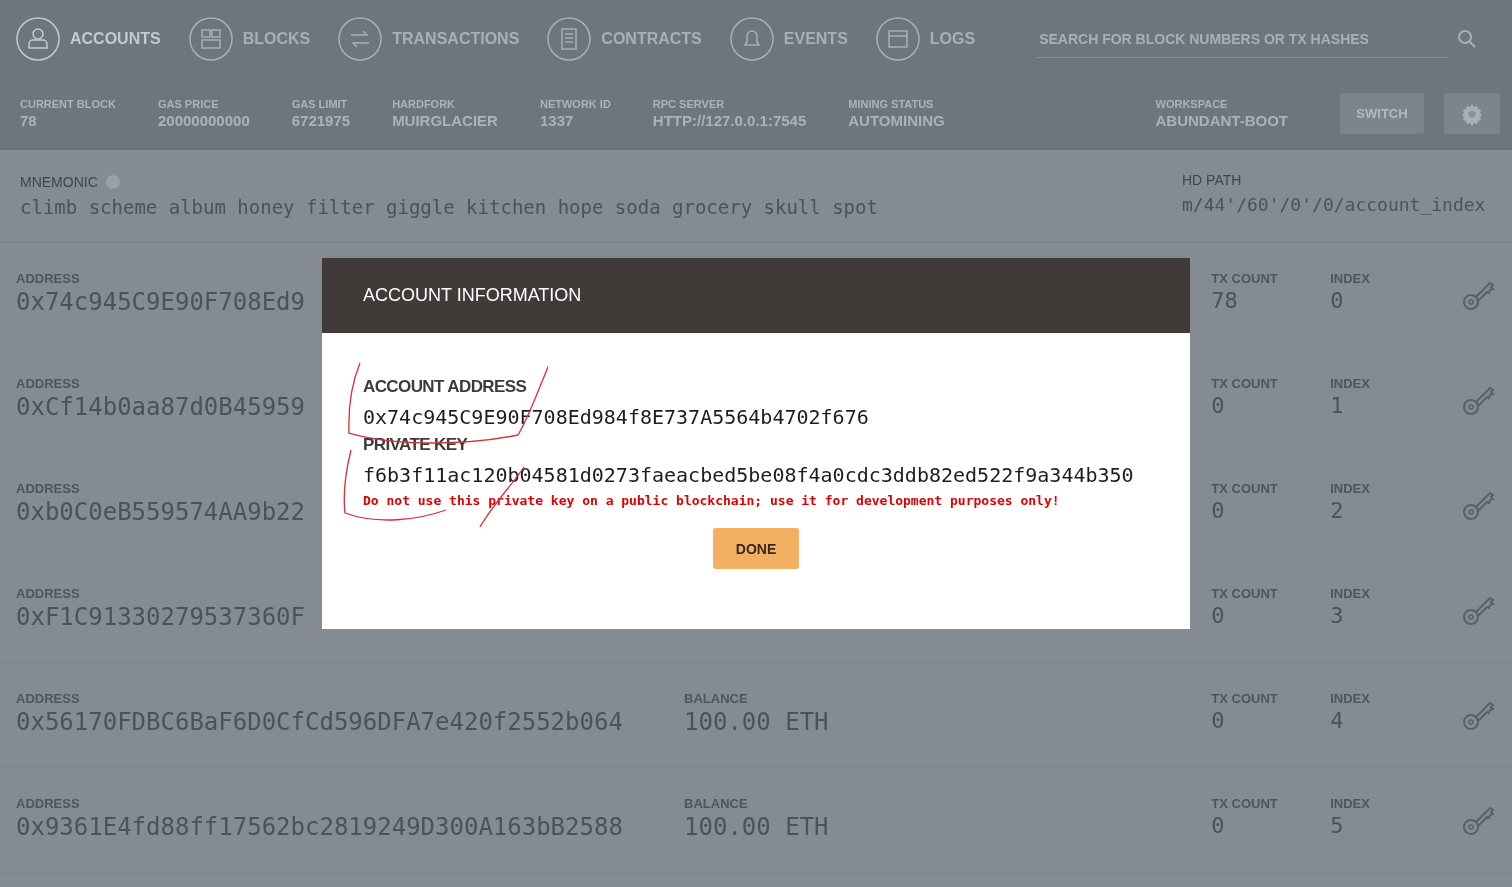 The width and height of the screenshot is (1512, 887). What do you see at coordinates (569, 39) in the screenshot?
I see `document-icon` at bounding box center [569, 39].